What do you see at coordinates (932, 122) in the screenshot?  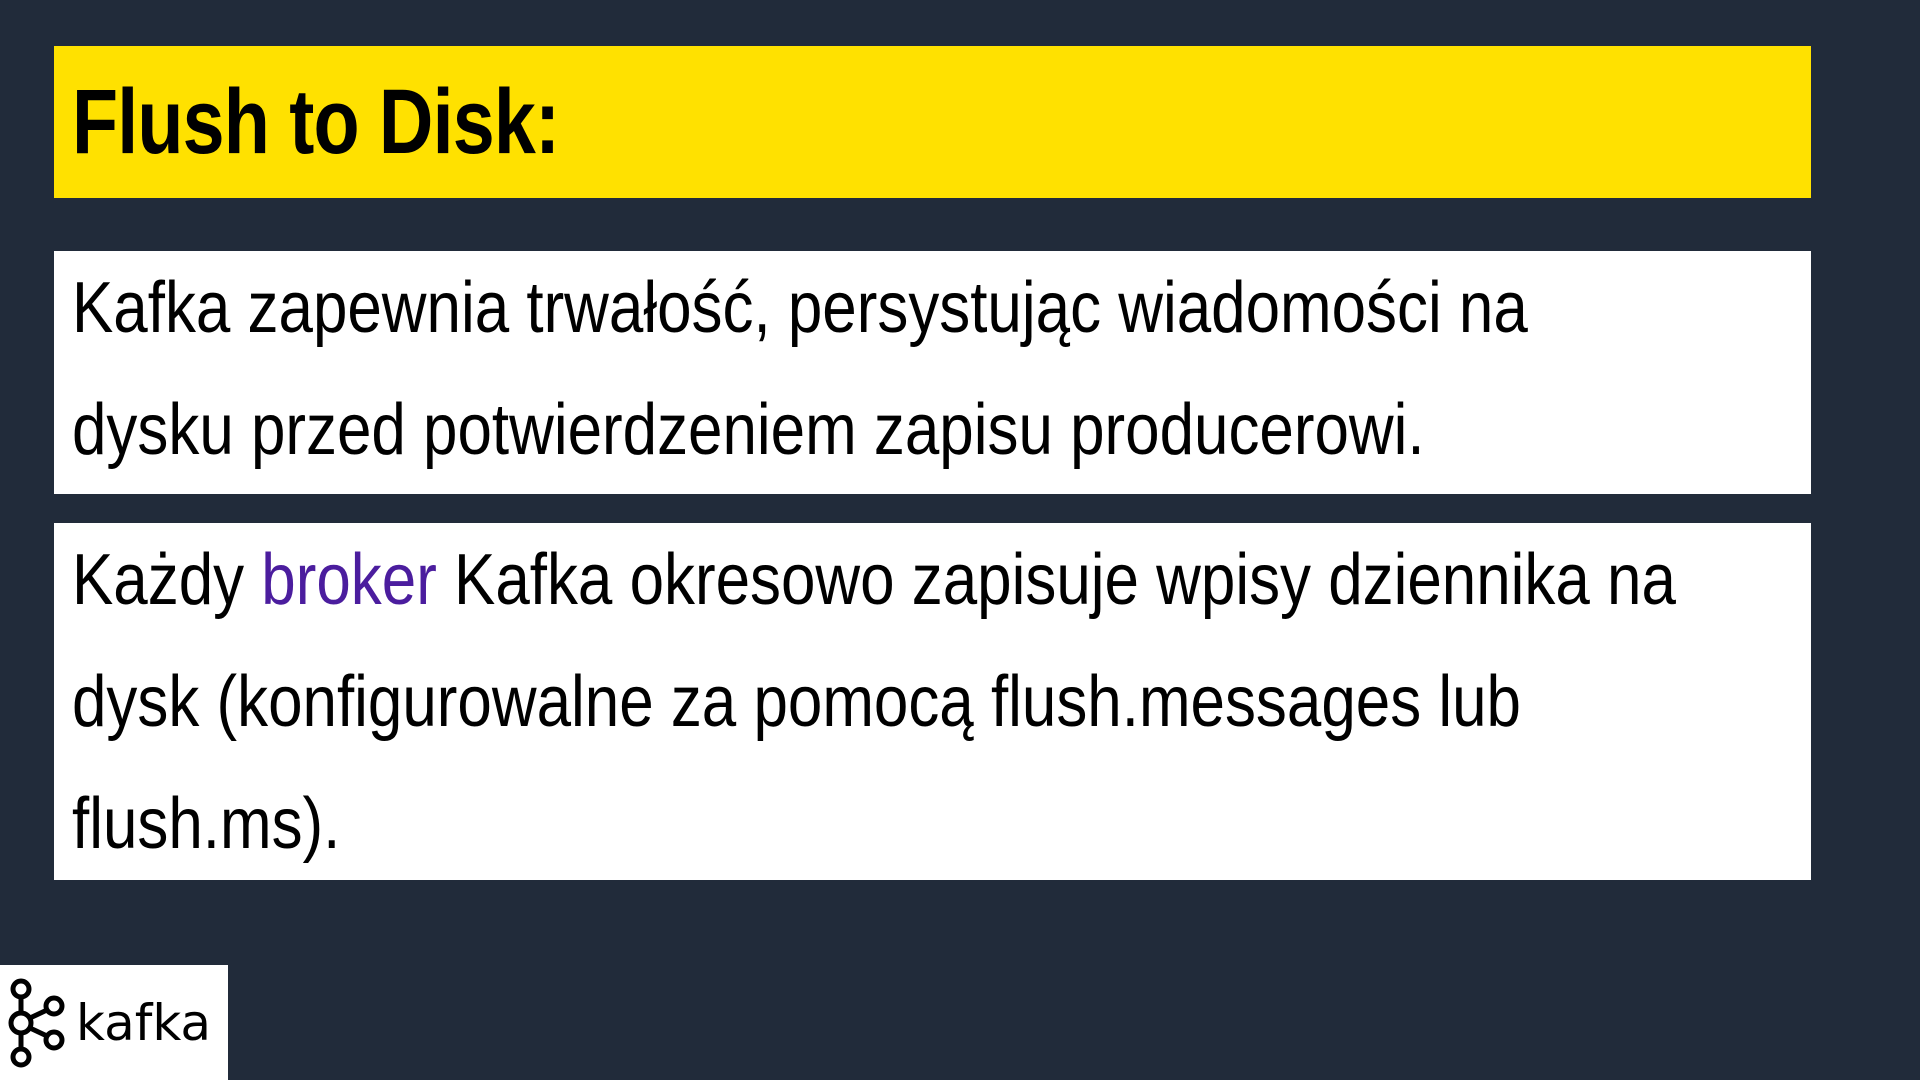 I see `slide-title-bar: Flush to Disk:` at bounding box center [932, 122].